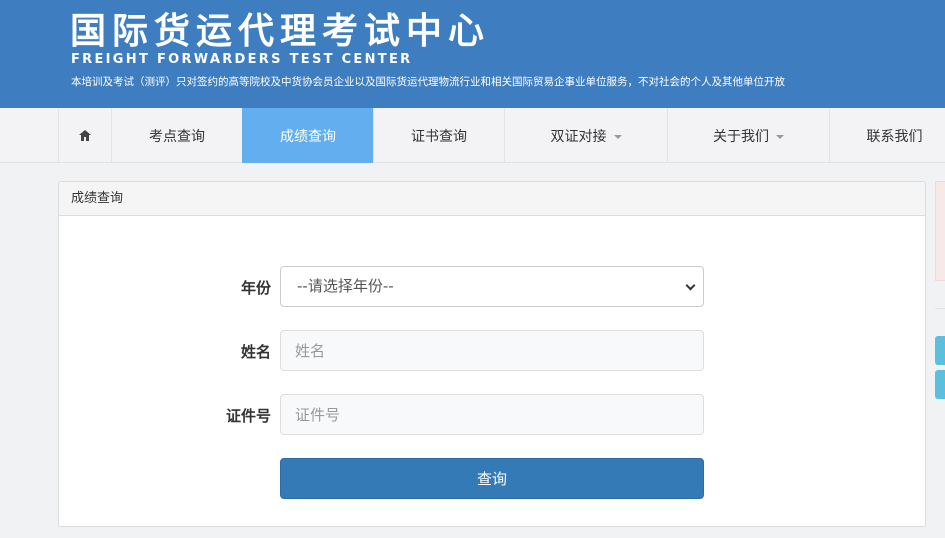 This screenshot has height=538, width=945. Describe the element at coordinates (255, 352) in the screenshot. I see `name-label: 姓名` at that location.